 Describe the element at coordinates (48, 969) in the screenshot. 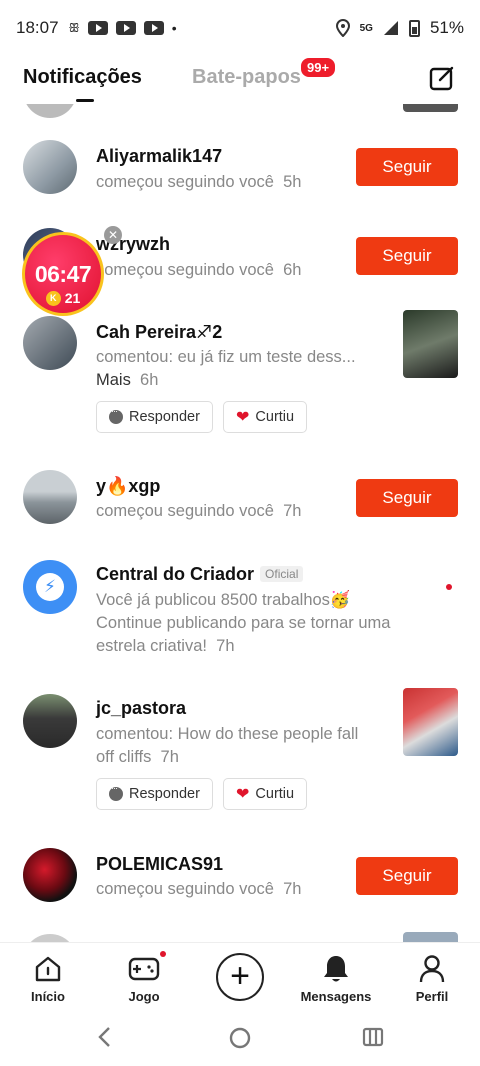

I see `home-icon` at that location.